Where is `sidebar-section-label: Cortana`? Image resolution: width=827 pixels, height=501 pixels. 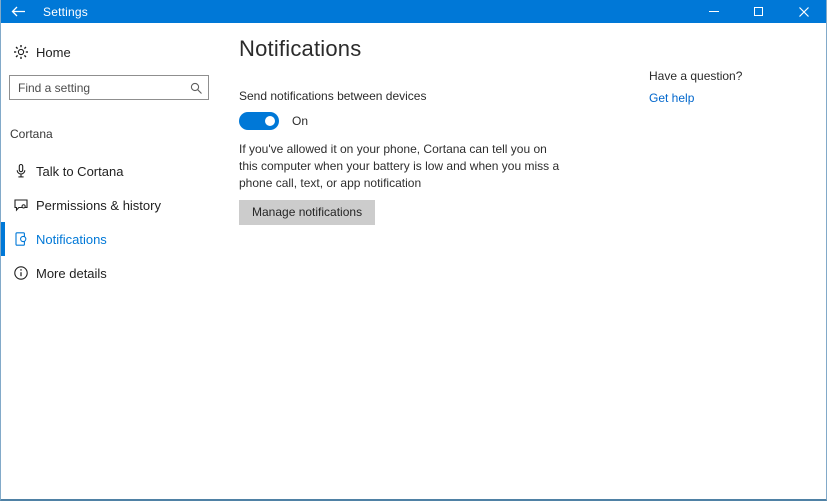 sidebar-section-label: Cortana is located at coordinates (31, 134).